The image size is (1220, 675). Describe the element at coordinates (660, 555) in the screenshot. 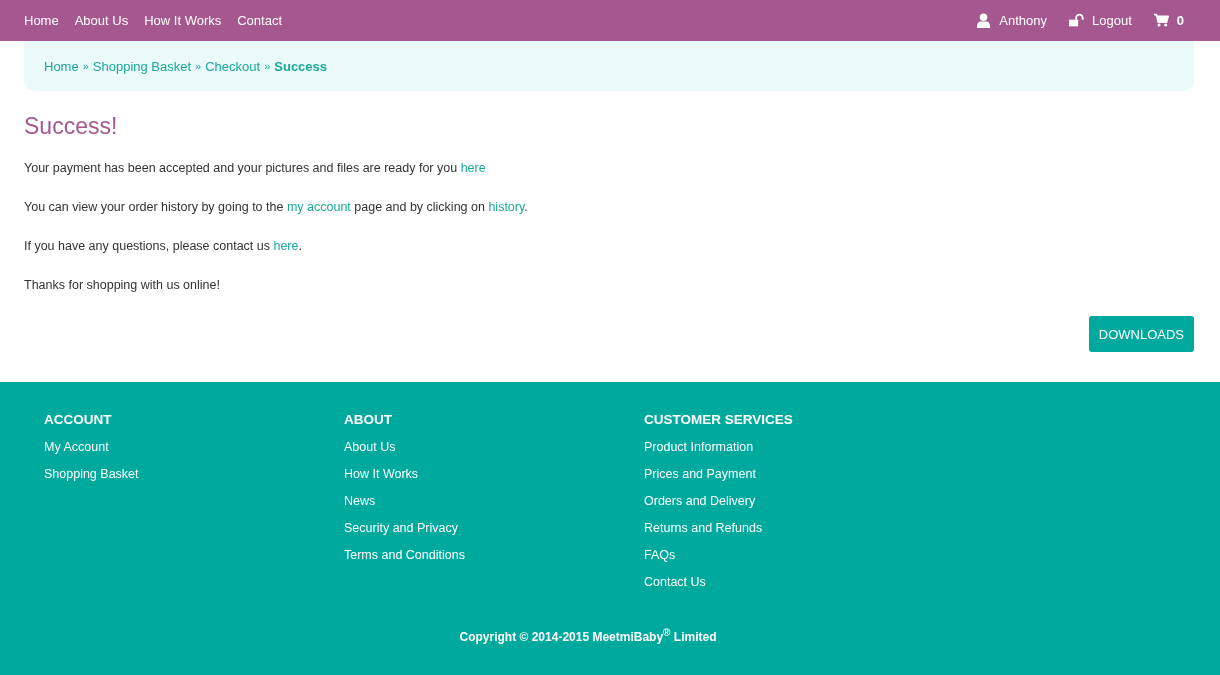

I see `footer-link: FAQs` at that location.